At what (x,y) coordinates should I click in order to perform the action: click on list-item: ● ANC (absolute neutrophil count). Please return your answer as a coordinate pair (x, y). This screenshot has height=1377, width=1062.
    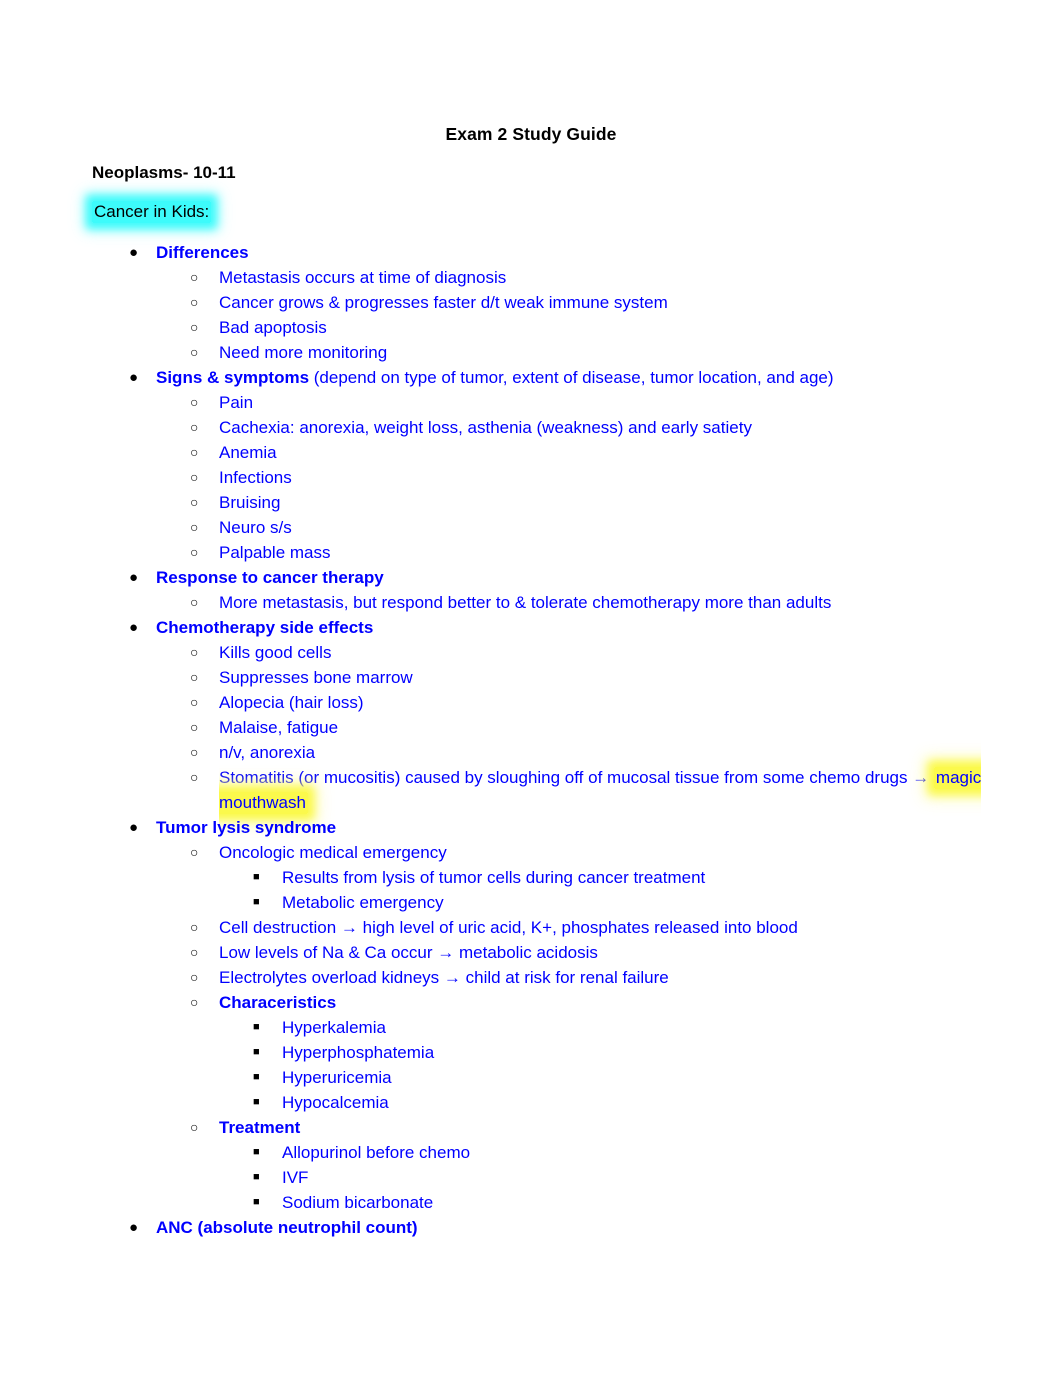
    Looking at the image, I should click on (531, 1227).